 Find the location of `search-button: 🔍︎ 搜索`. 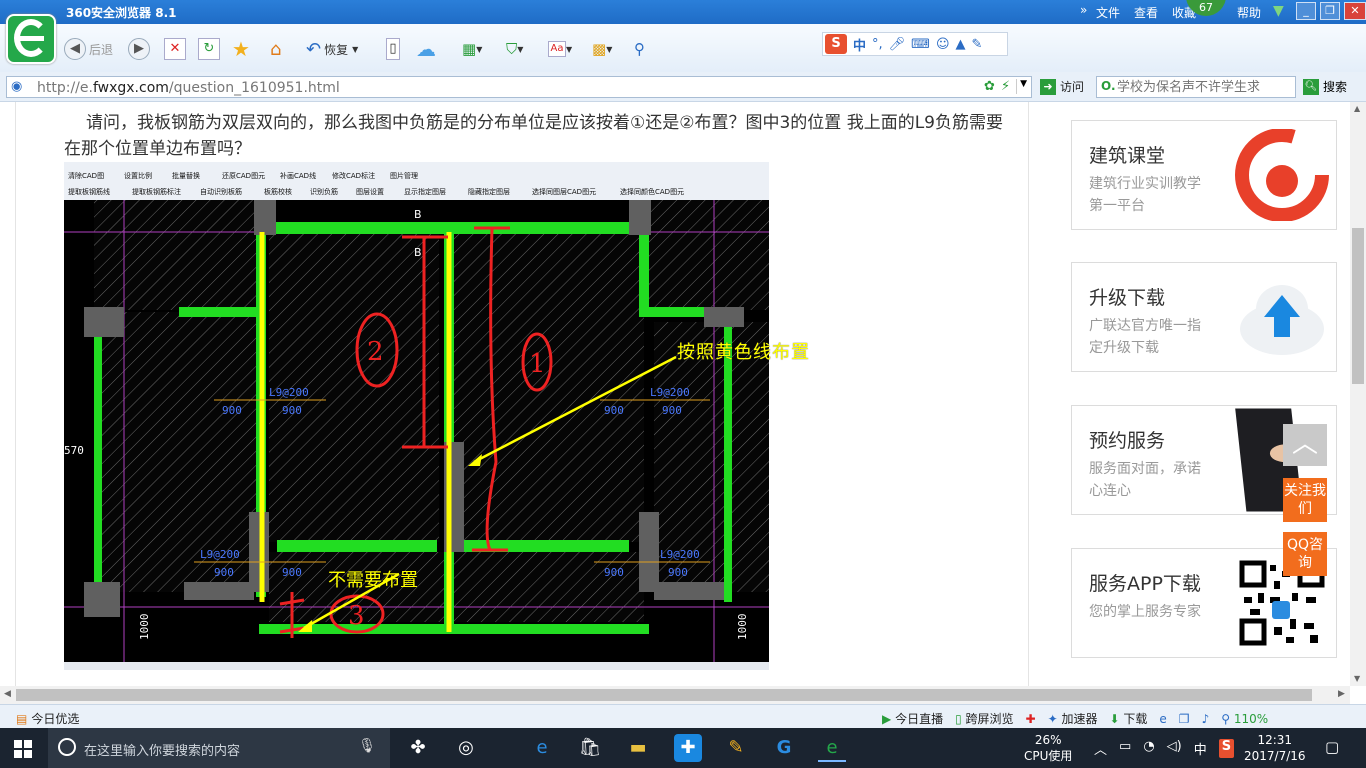

search-button: 🔍︎ 搜索 is located at coordinates (1325, 86).